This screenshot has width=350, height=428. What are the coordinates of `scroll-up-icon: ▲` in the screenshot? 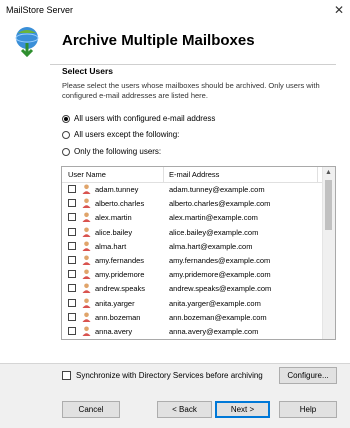 It's located at (328, 172).